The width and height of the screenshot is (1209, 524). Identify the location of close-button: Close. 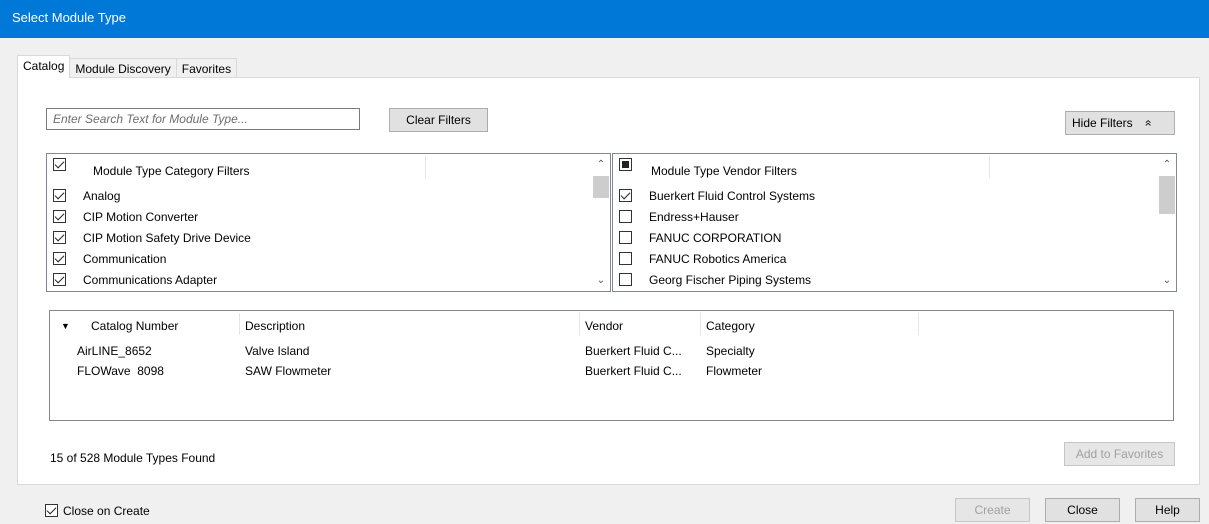
(1082, 510).